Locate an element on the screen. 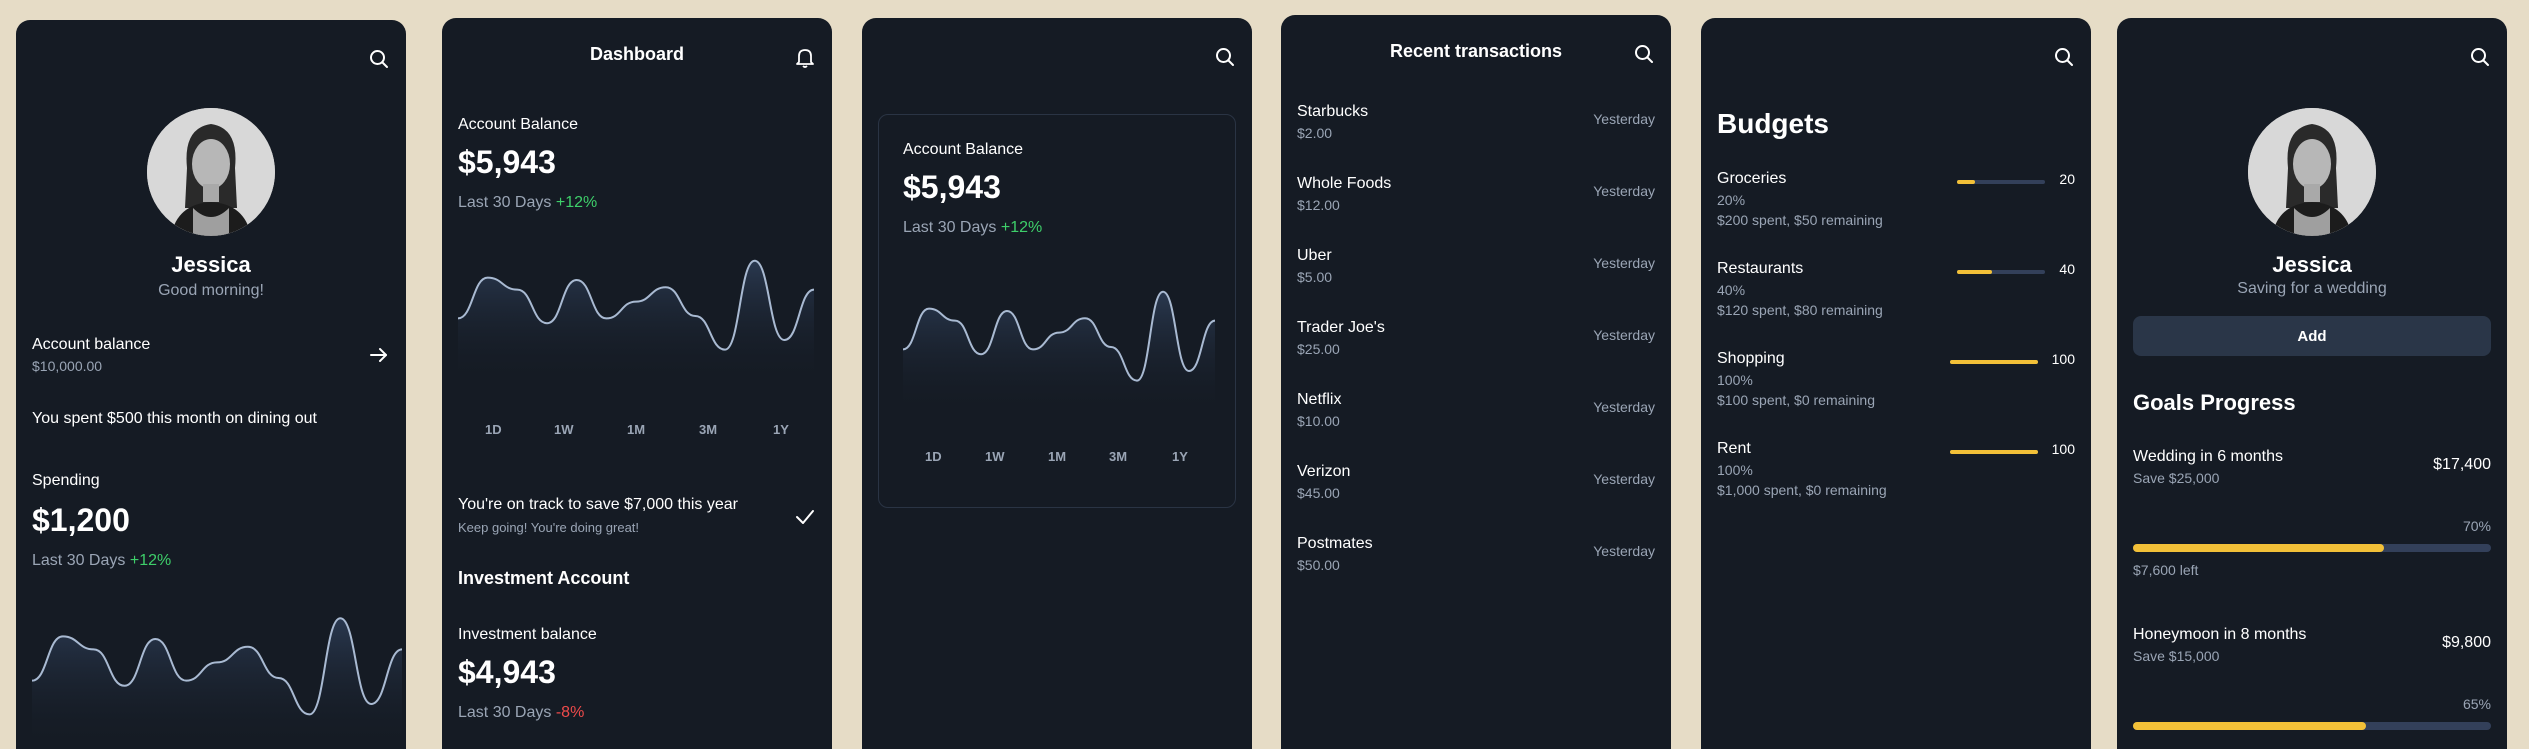  investment-label: Investment balance is located at coordinates (527, 634).